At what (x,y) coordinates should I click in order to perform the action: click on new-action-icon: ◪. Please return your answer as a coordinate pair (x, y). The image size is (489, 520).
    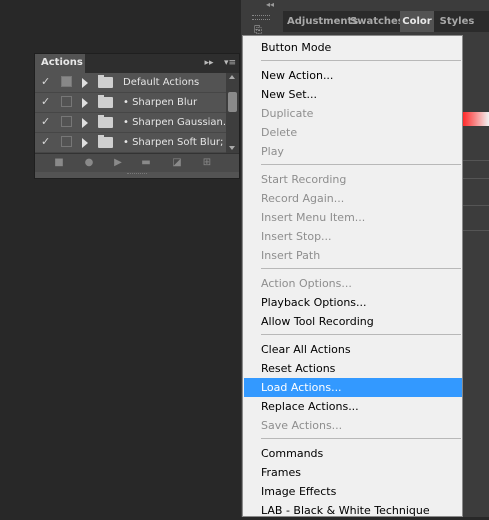
    Looking at the image, I should click on (177, 162).